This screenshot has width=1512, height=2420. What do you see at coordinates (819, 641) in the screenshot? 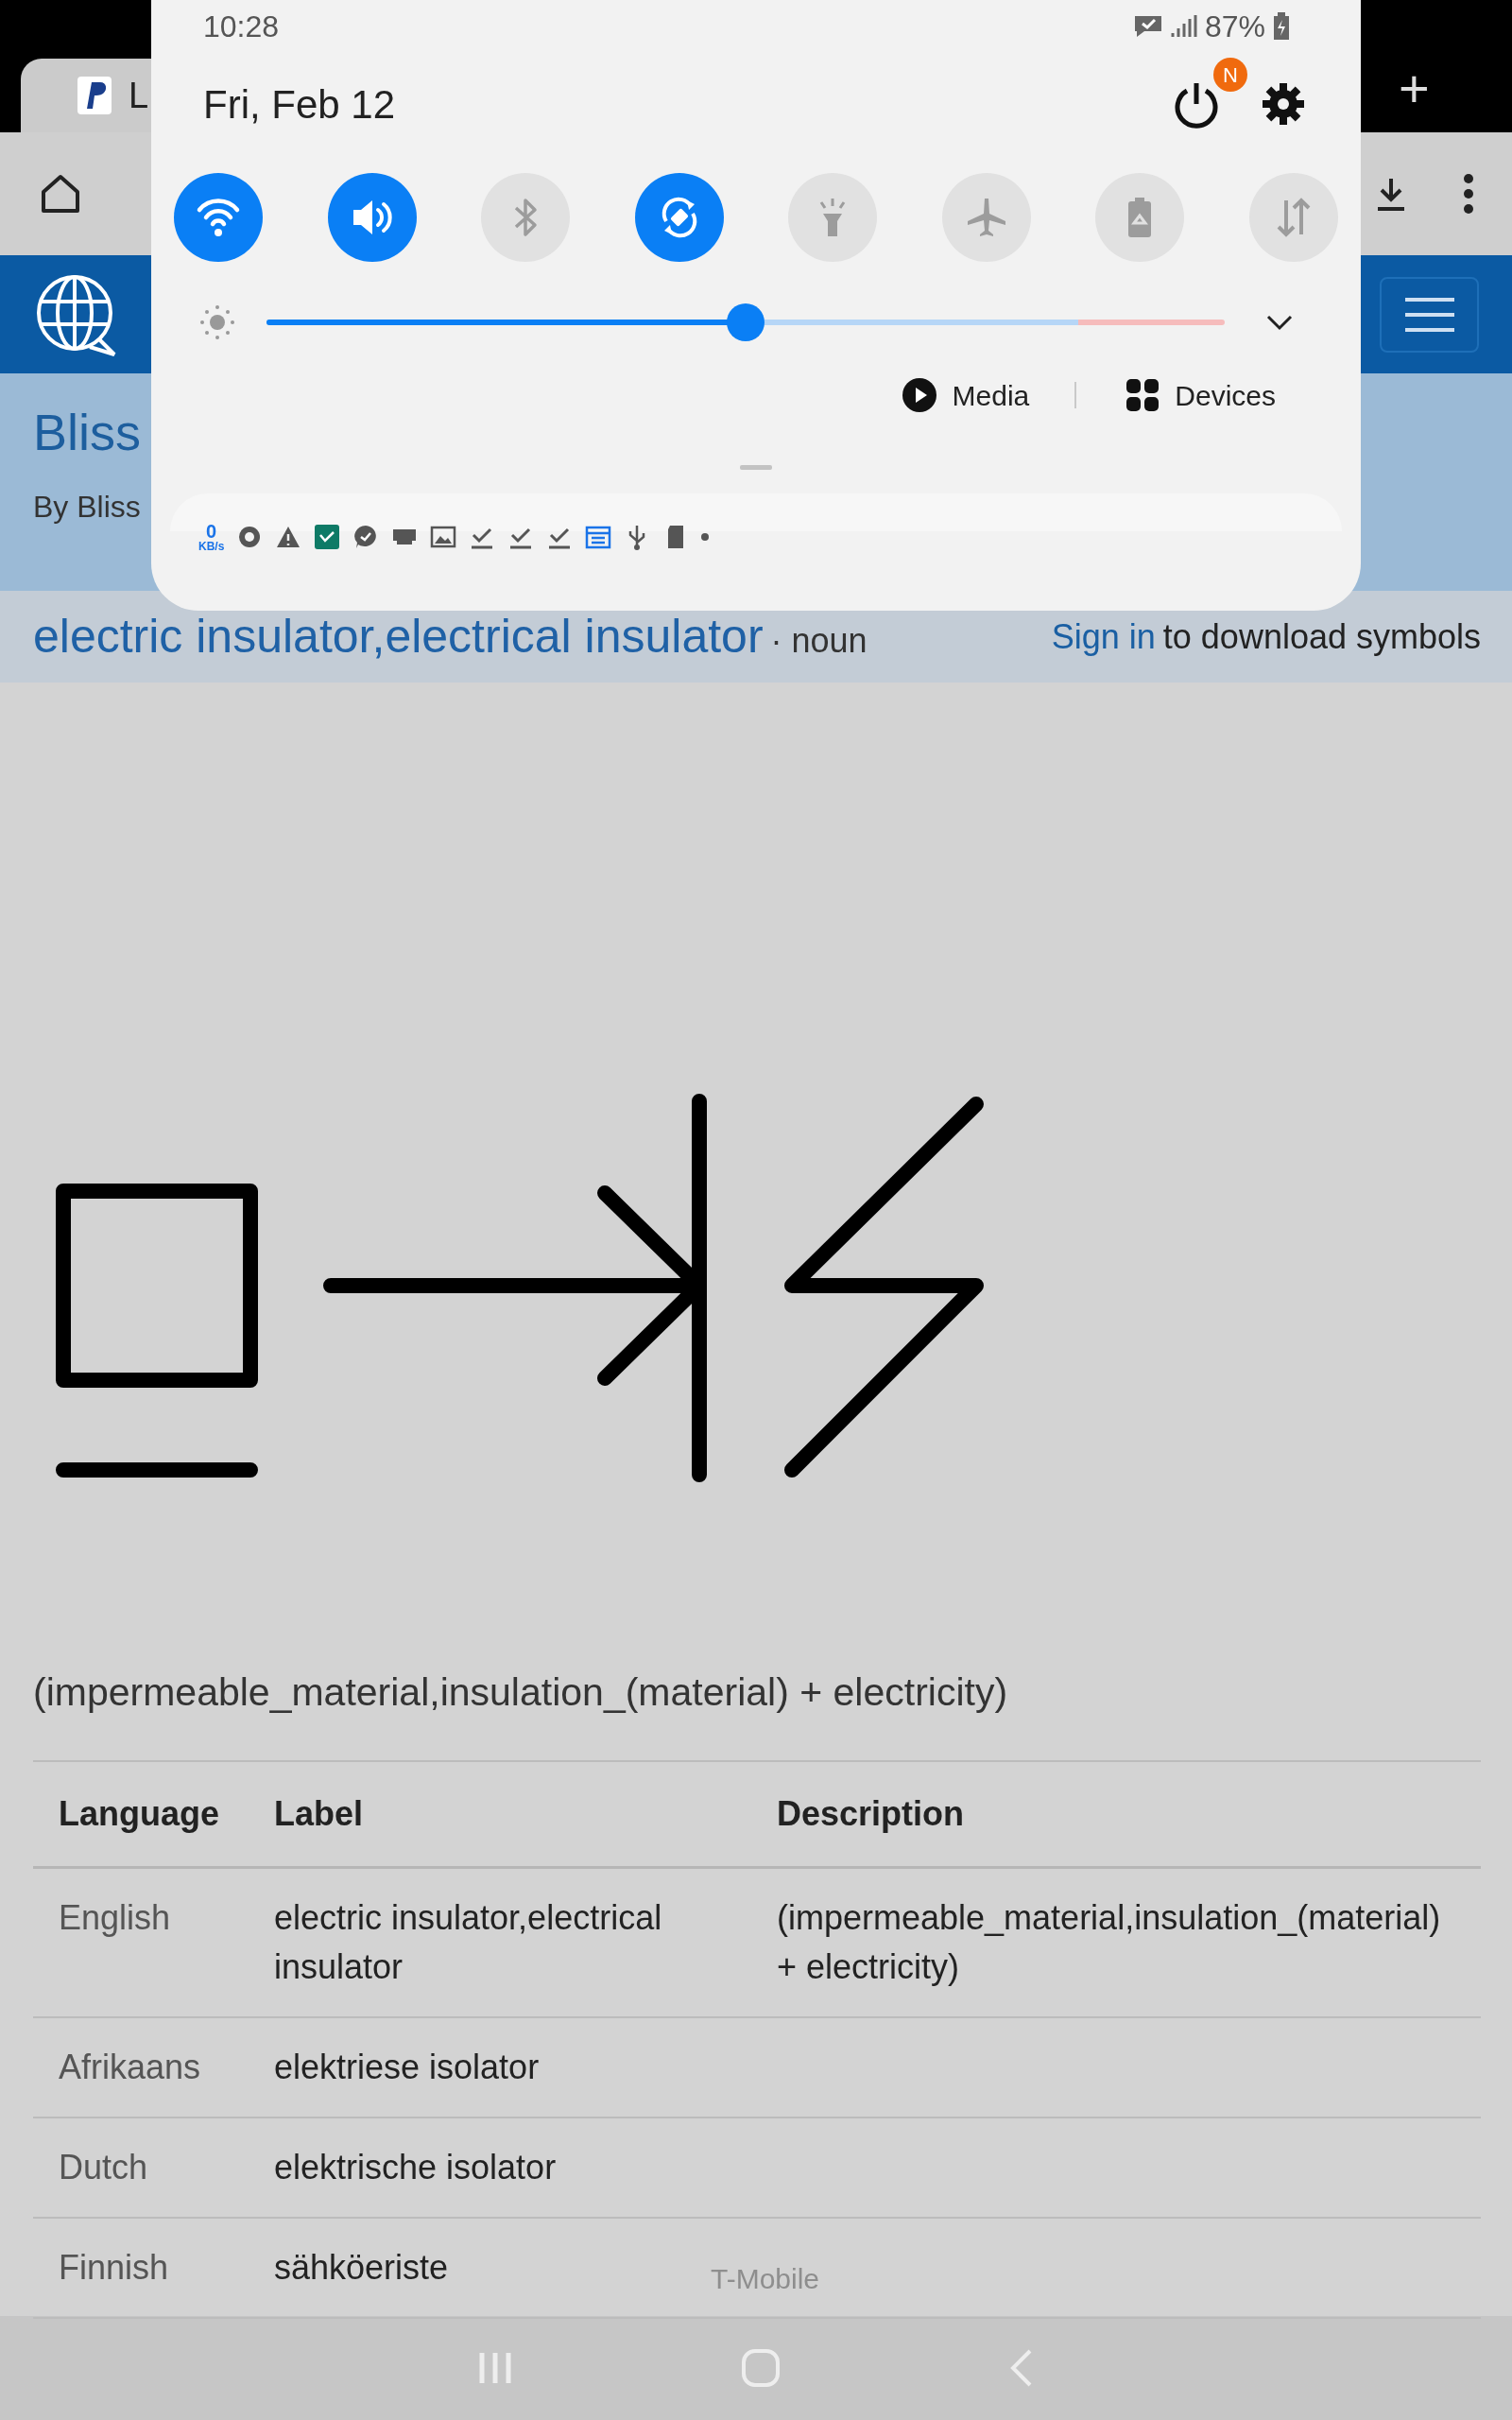
I see `part-of-speech: · noun` at bounding box center [819, 641].